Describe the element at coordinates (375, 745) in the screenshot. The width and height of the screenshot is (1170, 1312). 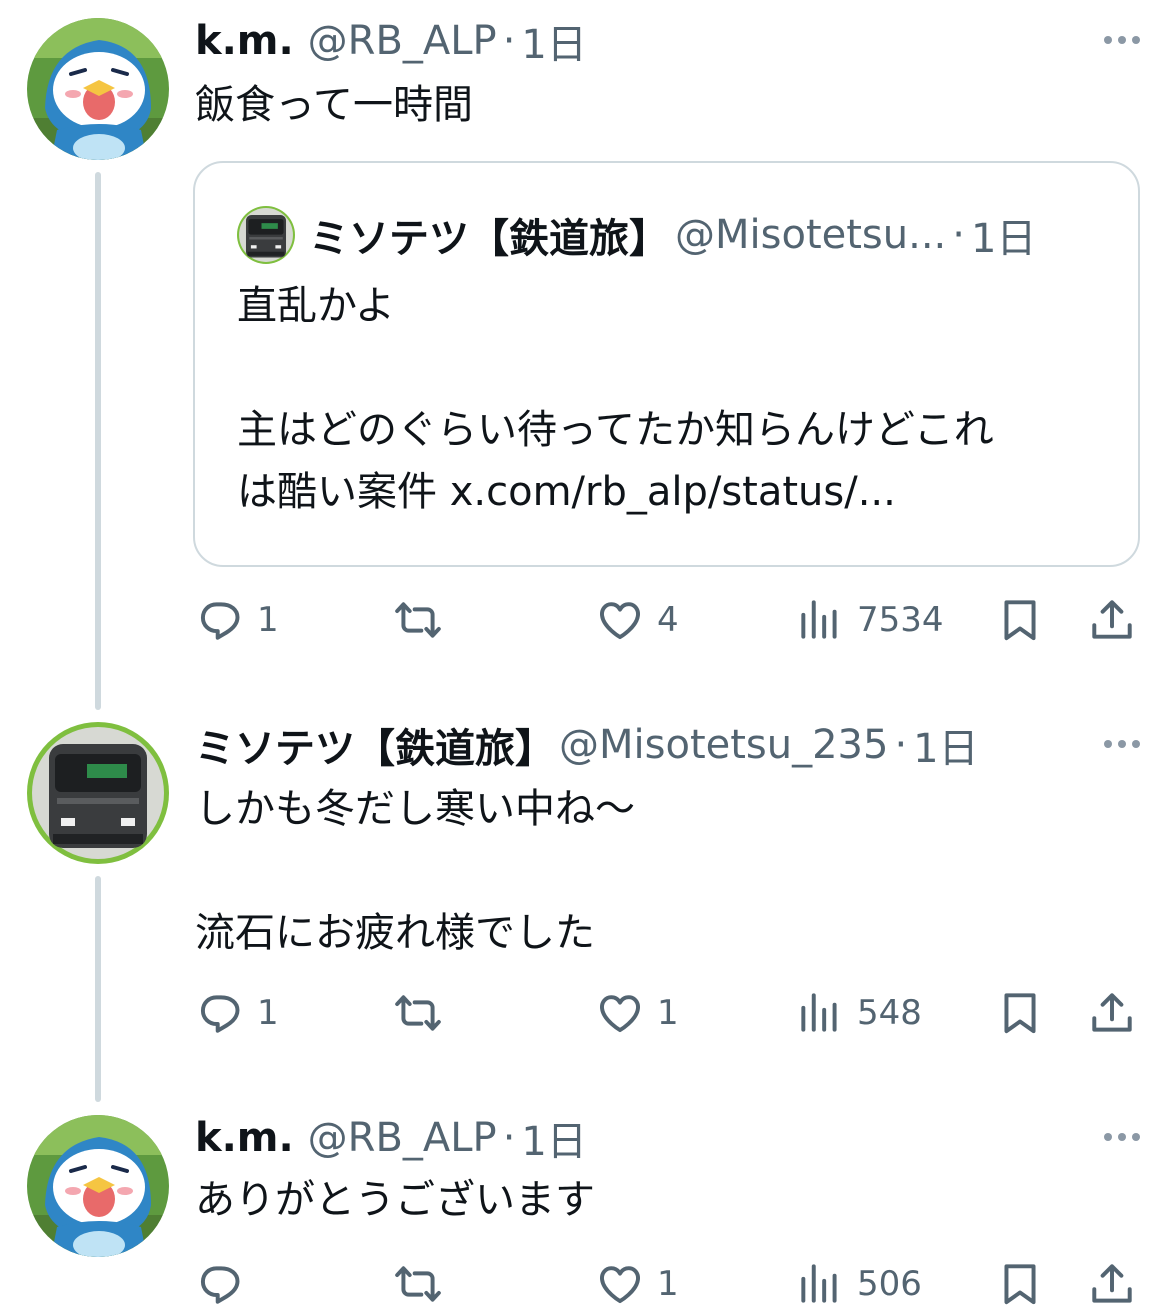
I see `display-name: ミソテツ【鉄道旅】` at that location.